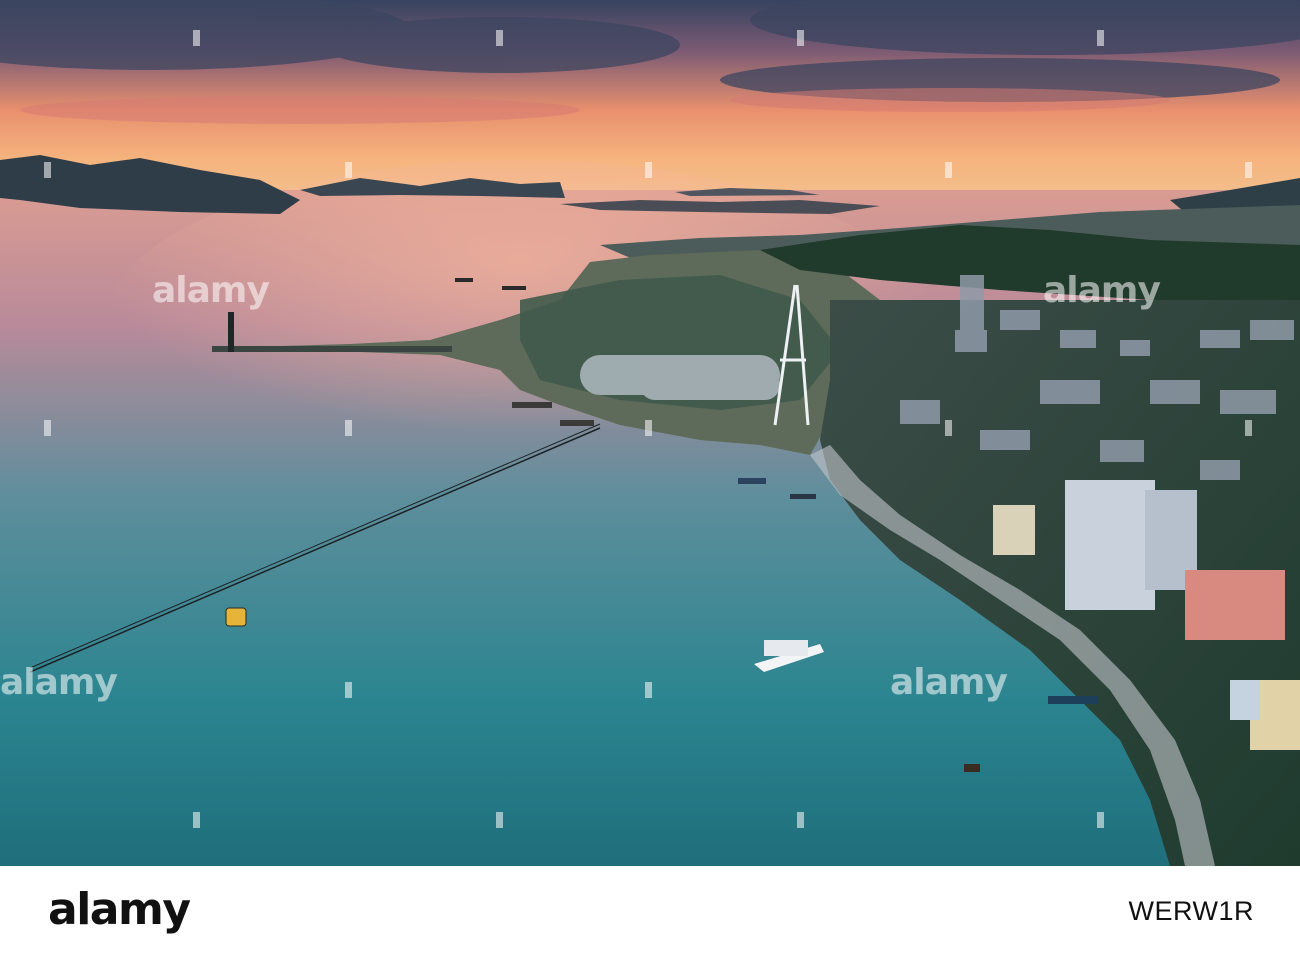 The height and width of the screenshot is (956, 1300). What do you see at coordinates (1110, 545) in the screenshot?
I see `hotel-tower` at bounding box center [1110, 545].